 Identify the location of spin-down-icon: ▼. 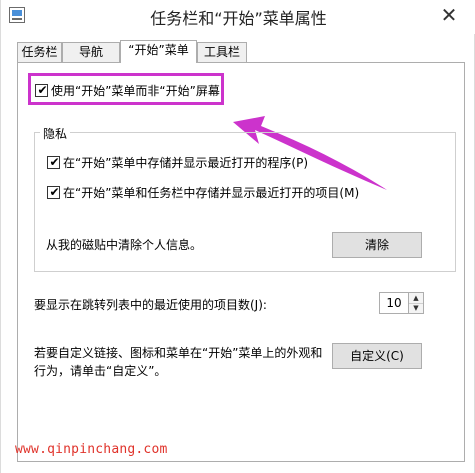
(416, 308).